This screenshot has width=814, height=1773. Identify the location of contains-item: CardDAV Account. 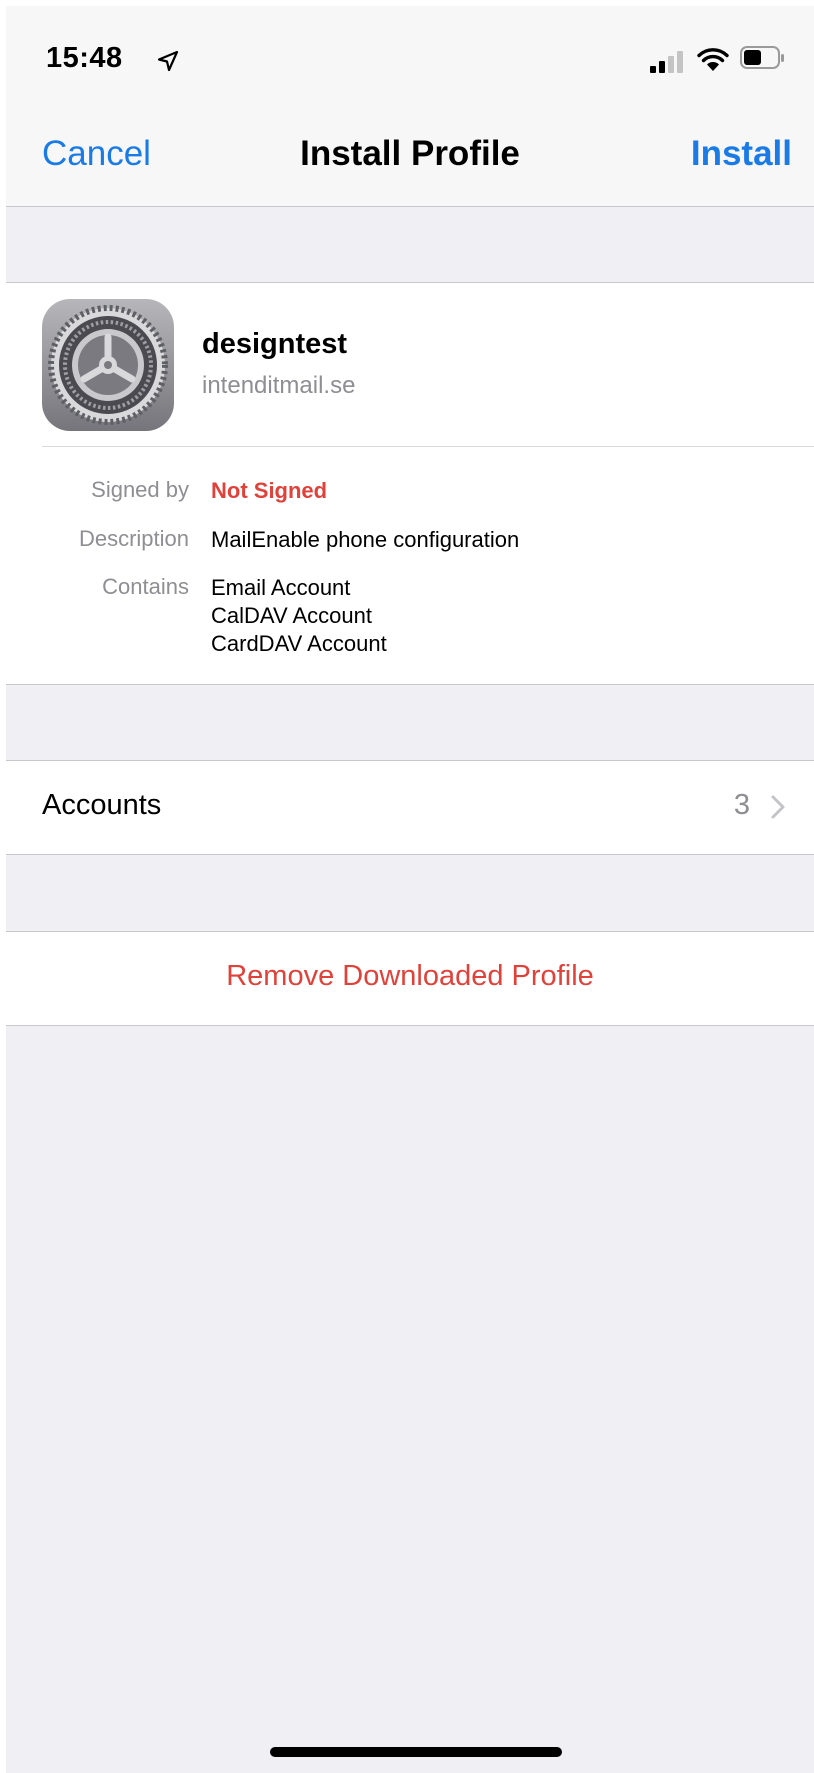
(299, 643).